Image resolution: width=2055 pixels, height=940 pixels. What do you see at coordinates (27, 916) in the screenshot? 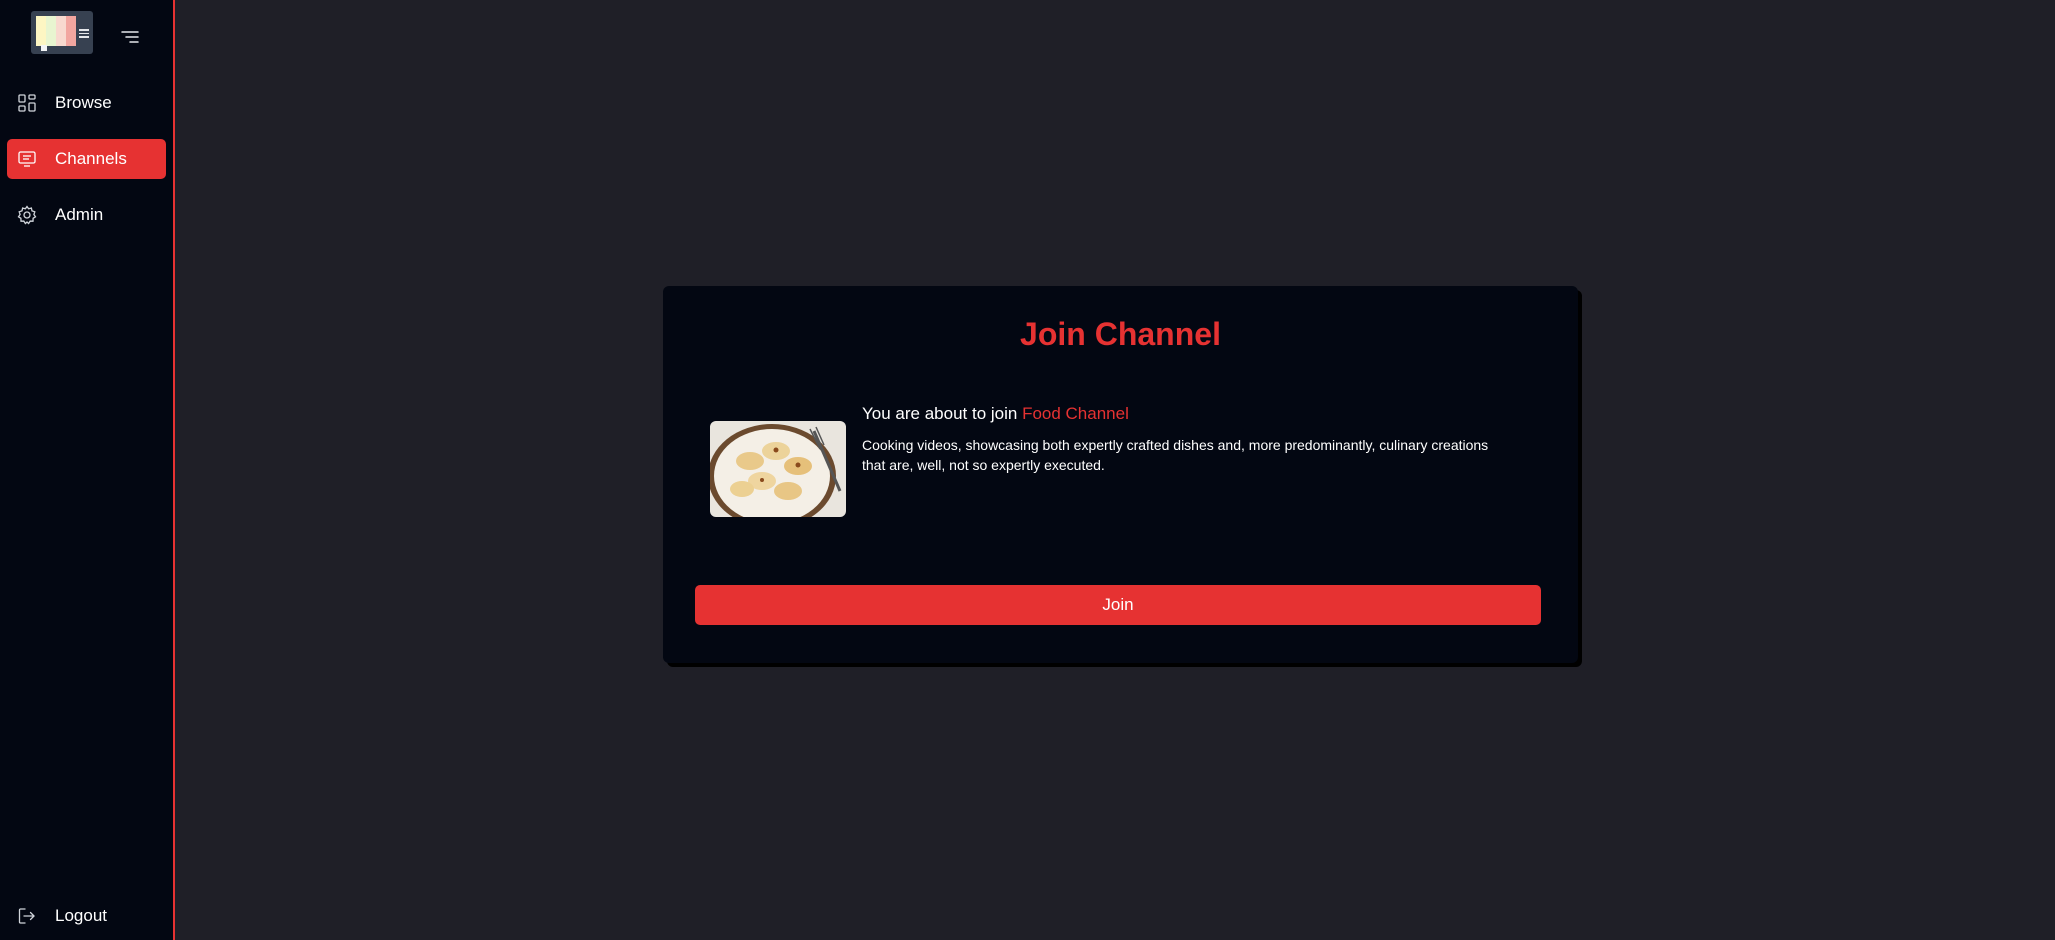
I see `logout-icon` at bounding box center [27, 916].